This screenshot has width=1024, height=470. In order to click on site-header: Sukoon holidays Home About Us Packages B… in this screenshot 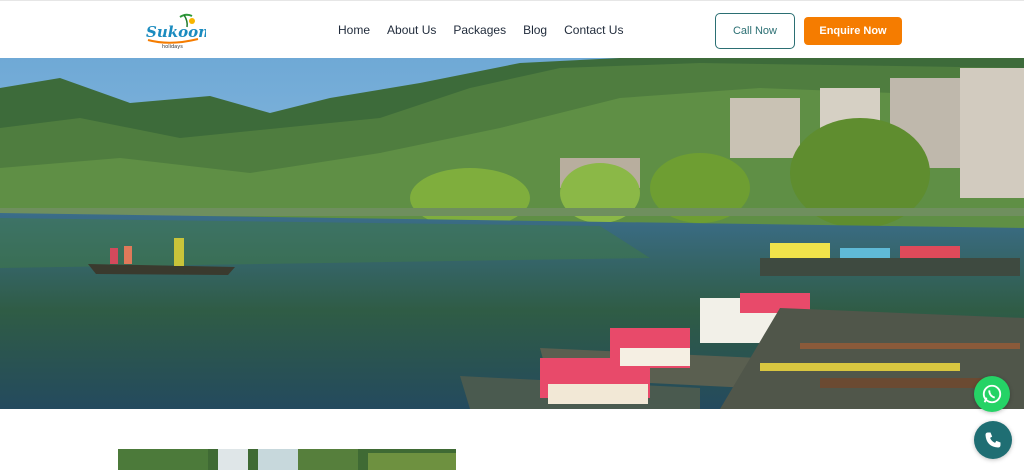, I will do `click(512, 29)`.